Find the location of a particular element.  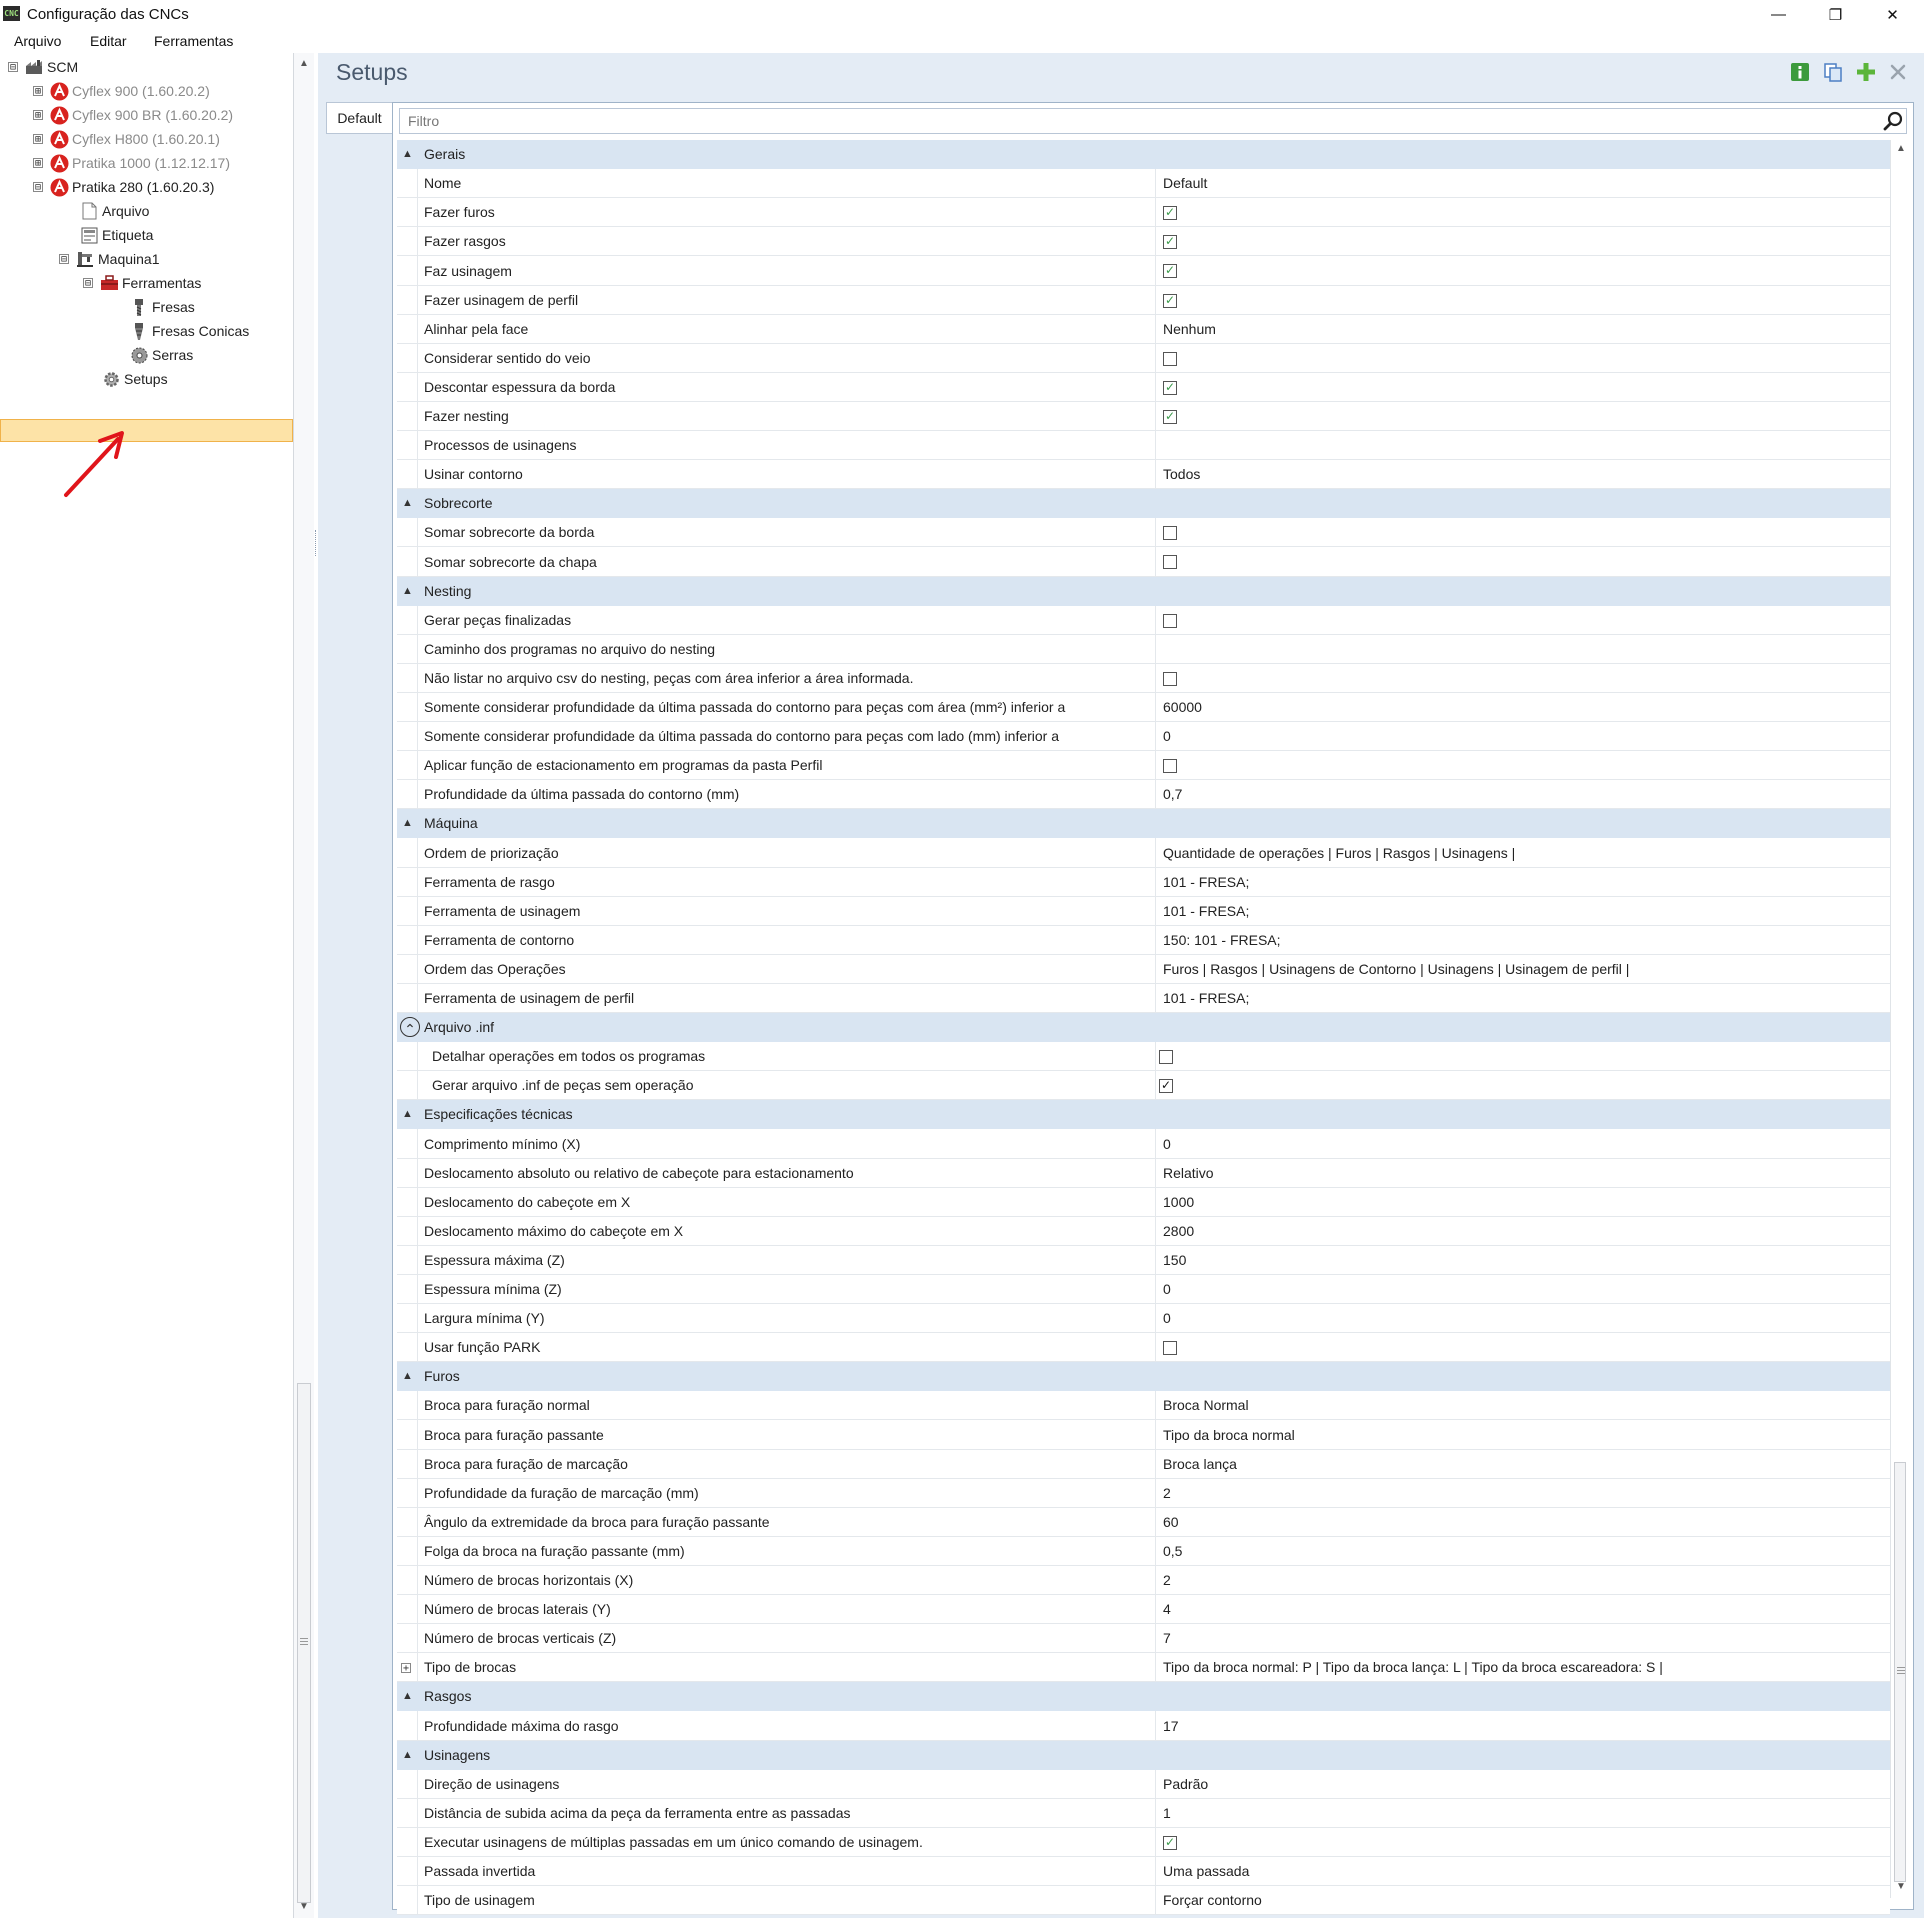

property-value: Uma passada is located at coordinates (1206, 1871).